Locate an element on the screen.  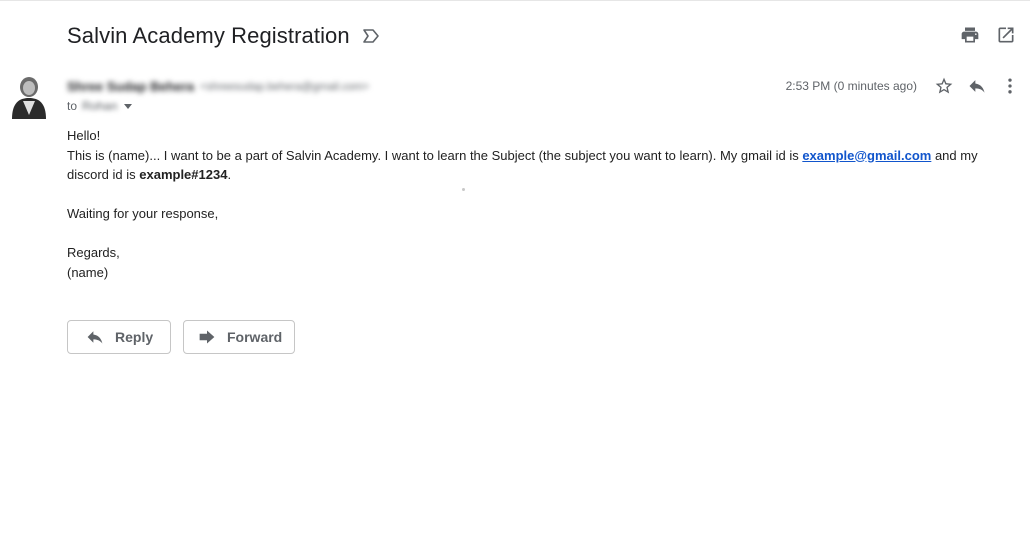
print-icon is located at coordinates (970, 35).